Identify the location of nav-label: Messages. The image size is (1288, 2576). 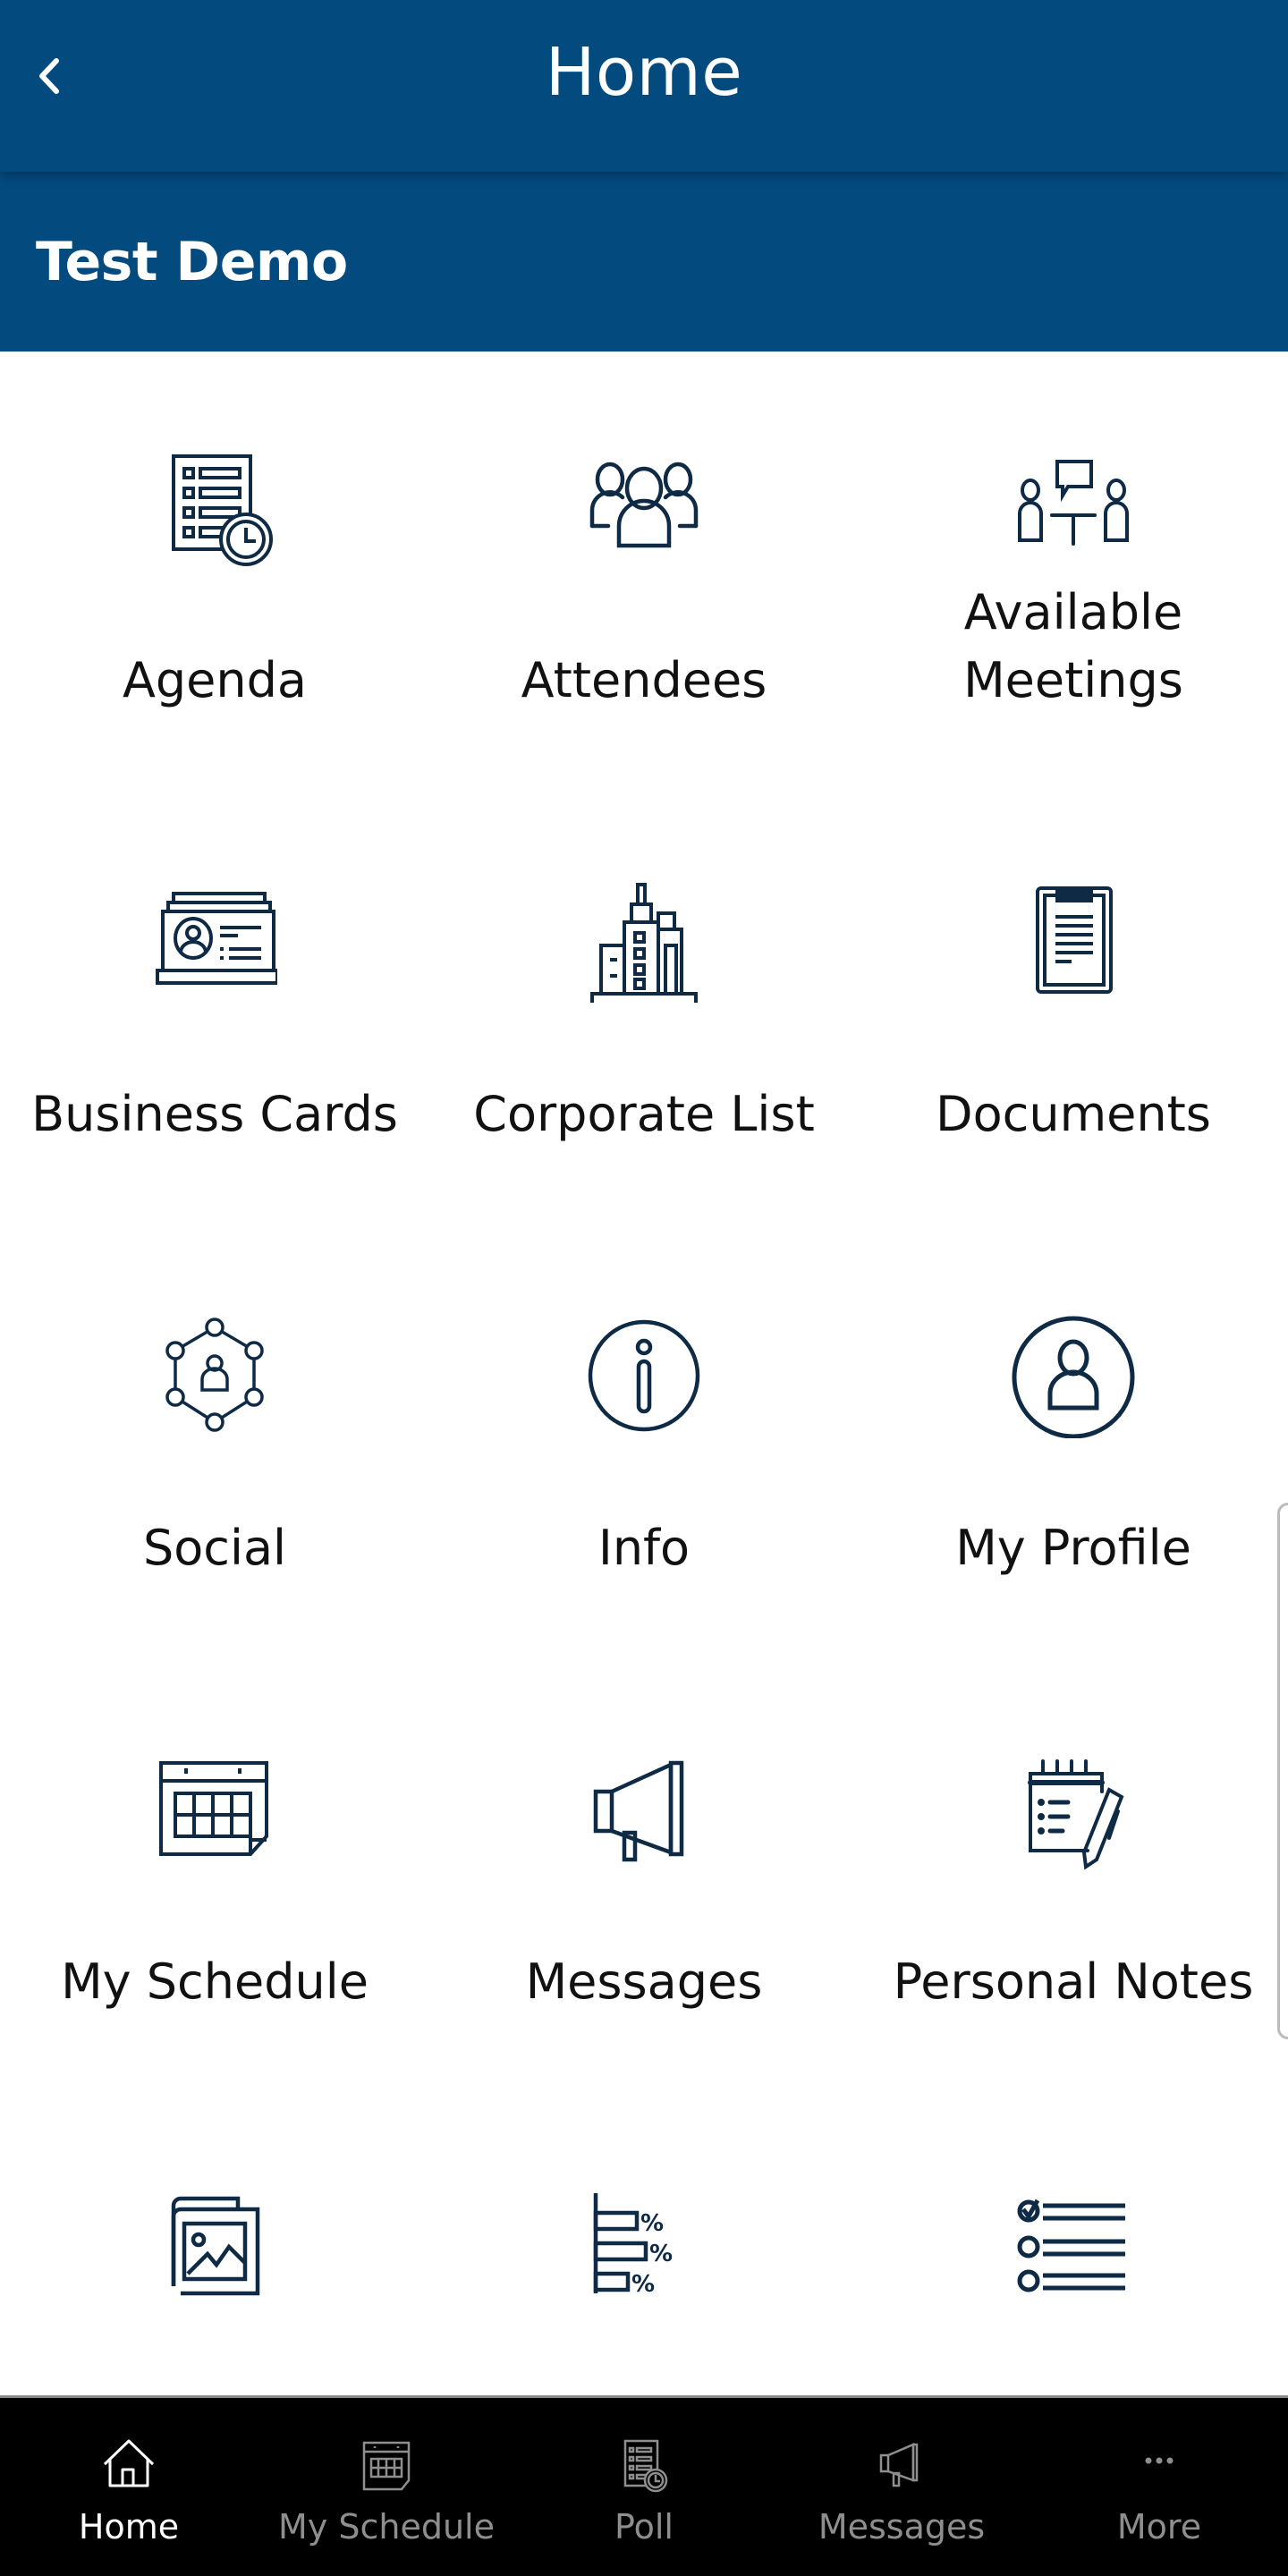
(902, 2526).